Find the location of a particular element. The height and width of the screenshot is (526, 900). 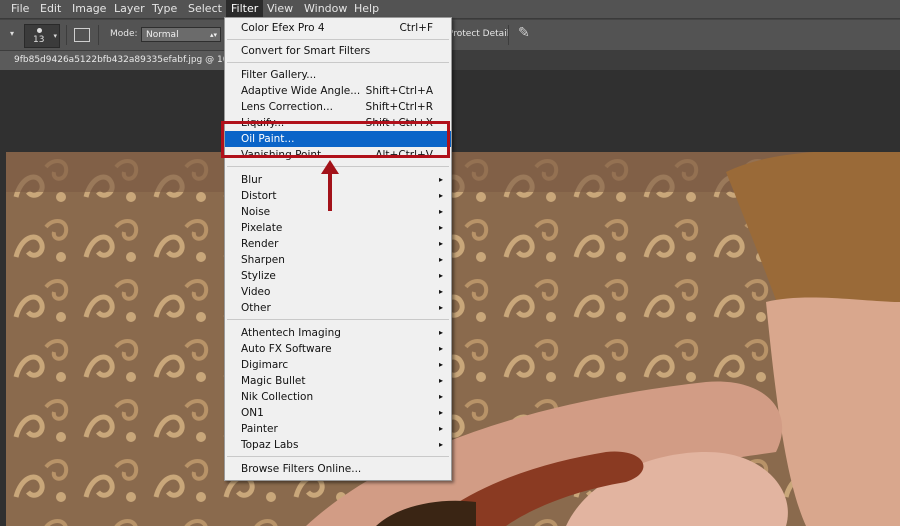

menu-item-video: Video ▸ is located at coordinates (338, 292).